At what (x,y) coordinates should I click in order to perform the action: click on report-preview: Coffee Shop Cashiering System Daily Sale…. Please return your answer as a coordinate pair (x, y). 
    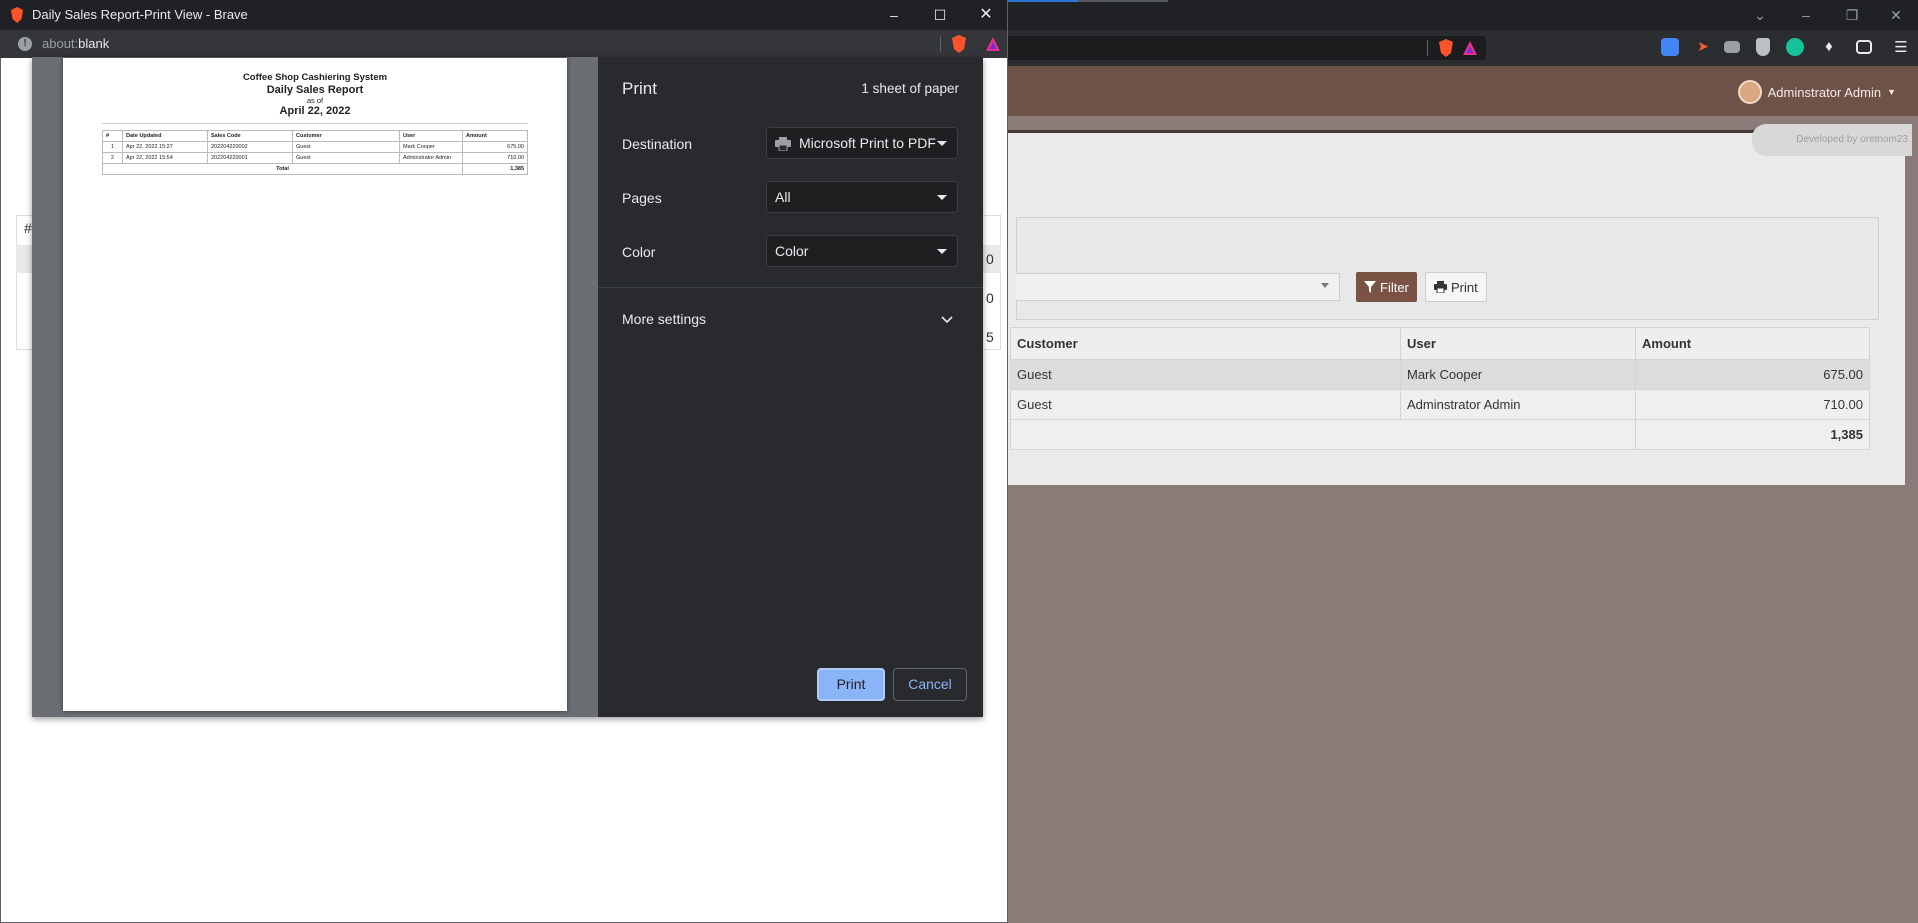
    Looking at the image, I should click on (315, 123).